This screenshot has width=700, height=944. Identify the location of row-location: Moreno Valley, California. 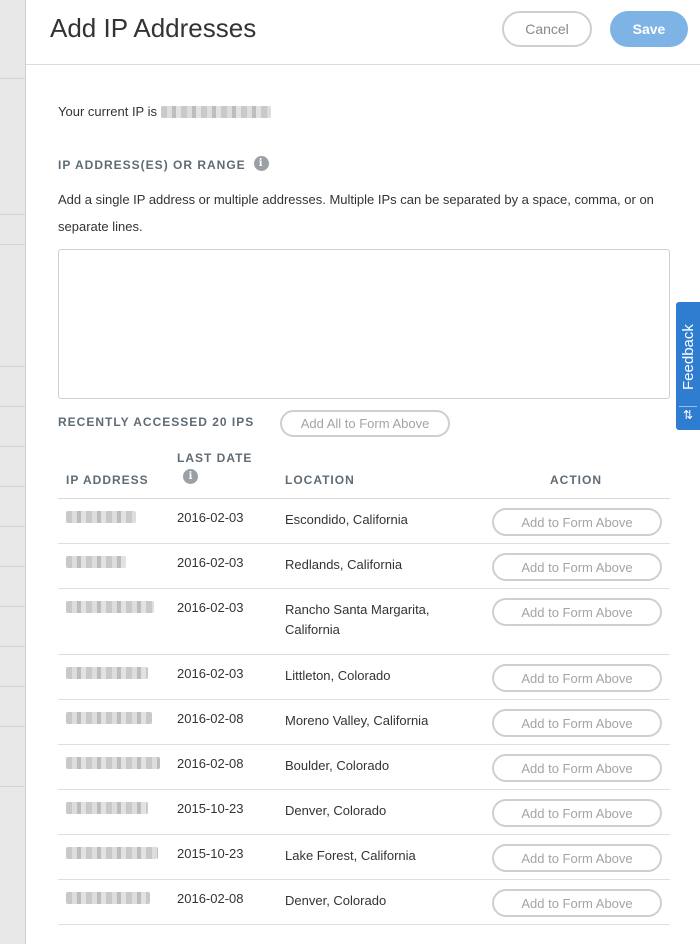
(357, 720).